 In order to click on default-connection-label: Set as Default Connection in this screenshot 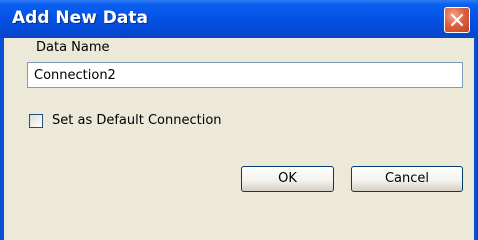, I will do `click(137, 120)`.